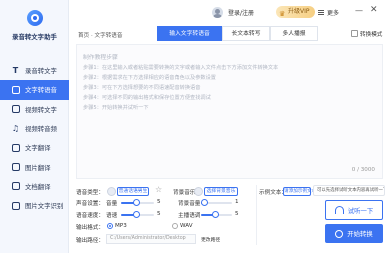 The height and width of the screenshot is (253, 390). I want to click on volume-slider-knob, so click(136, 202).